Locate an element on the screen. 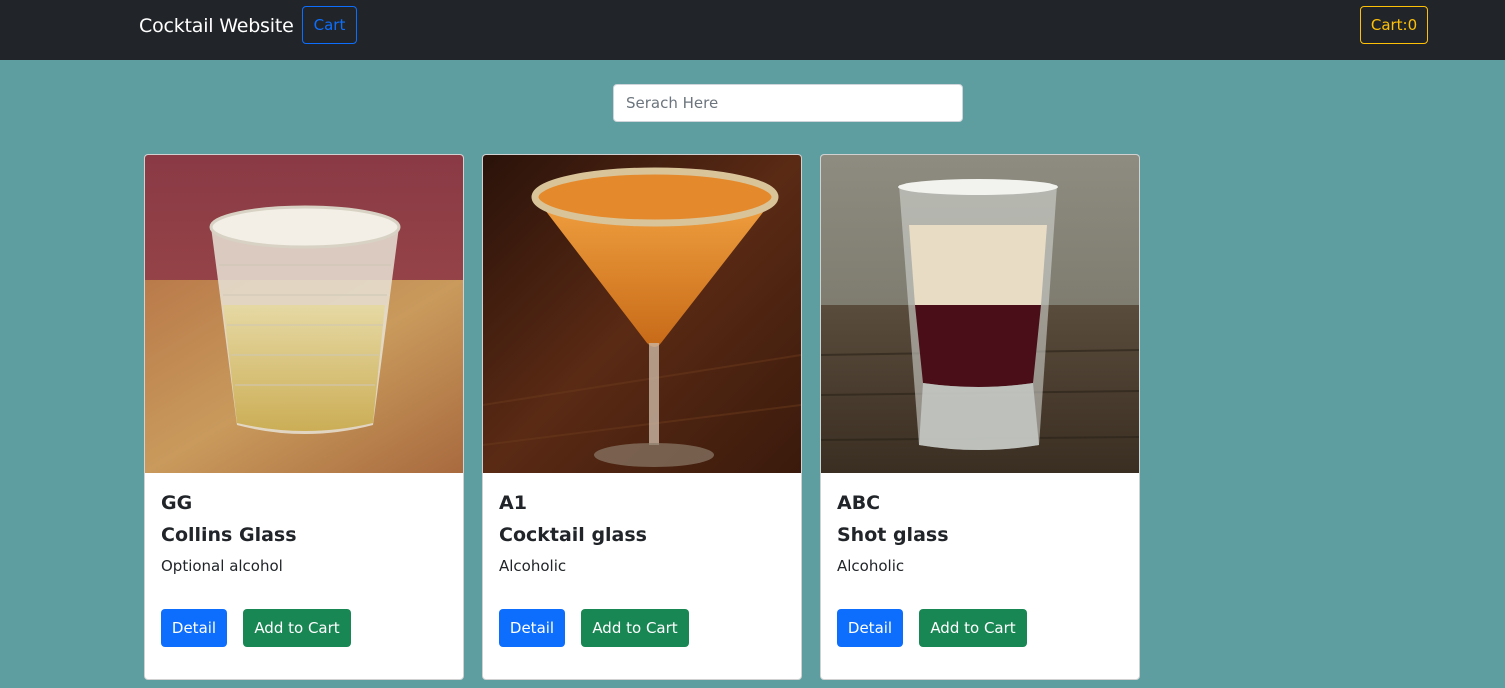 The height and width of the screenshot is (688, 1505). cart-nav-button: Cart is located at coordinates (329, 25).